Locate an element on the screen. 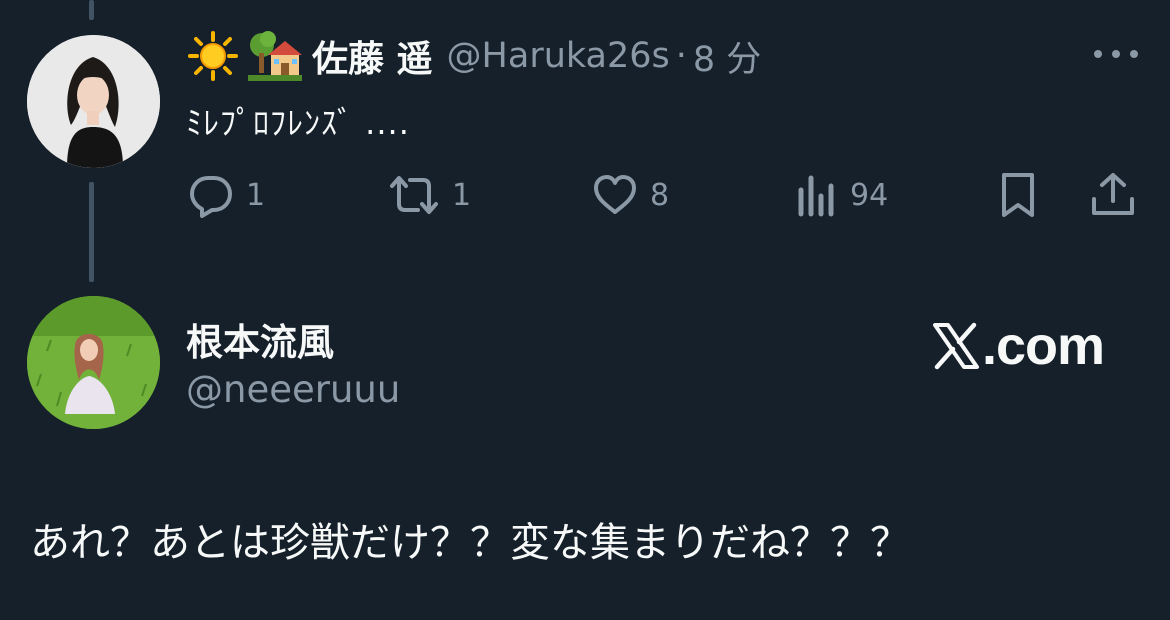 This screenshot has width=1170, height=620. post-header: 佐藤 遥 @Haruka26s · 8 分 is located at coordinates (474, 56).